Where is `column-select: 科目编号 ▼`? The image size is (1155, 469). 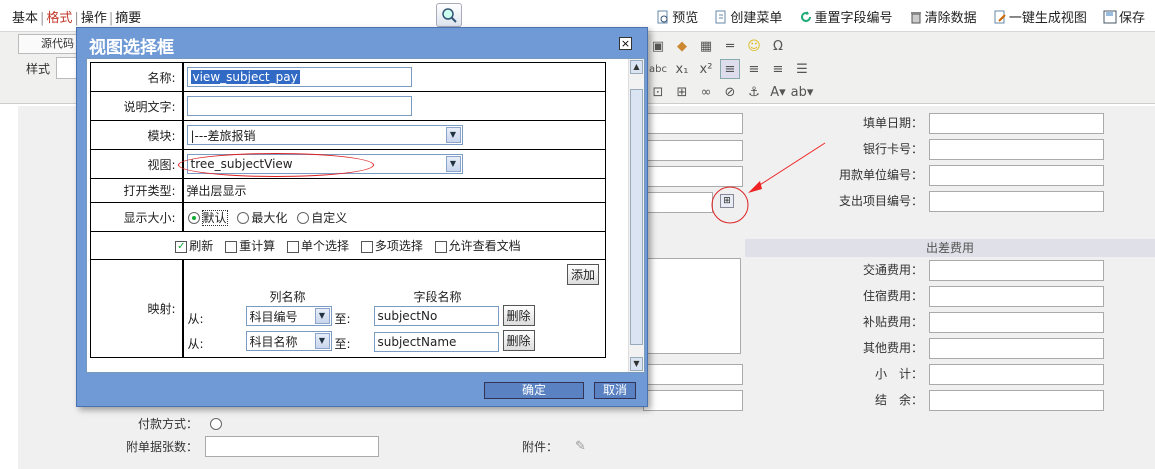
column-select: 科目编号 ▼ is located at coordinates (288, 316).